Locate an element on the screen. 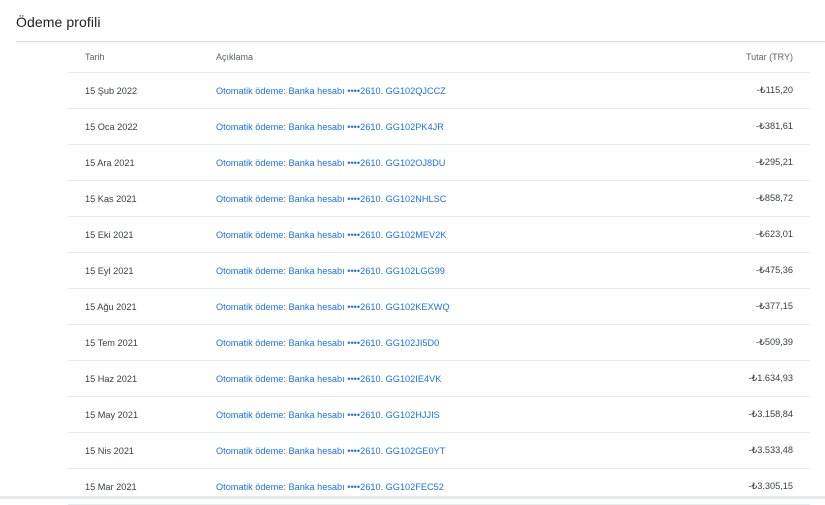  row-amount: -₺3.158,84 is located at coordinates (770, 414).